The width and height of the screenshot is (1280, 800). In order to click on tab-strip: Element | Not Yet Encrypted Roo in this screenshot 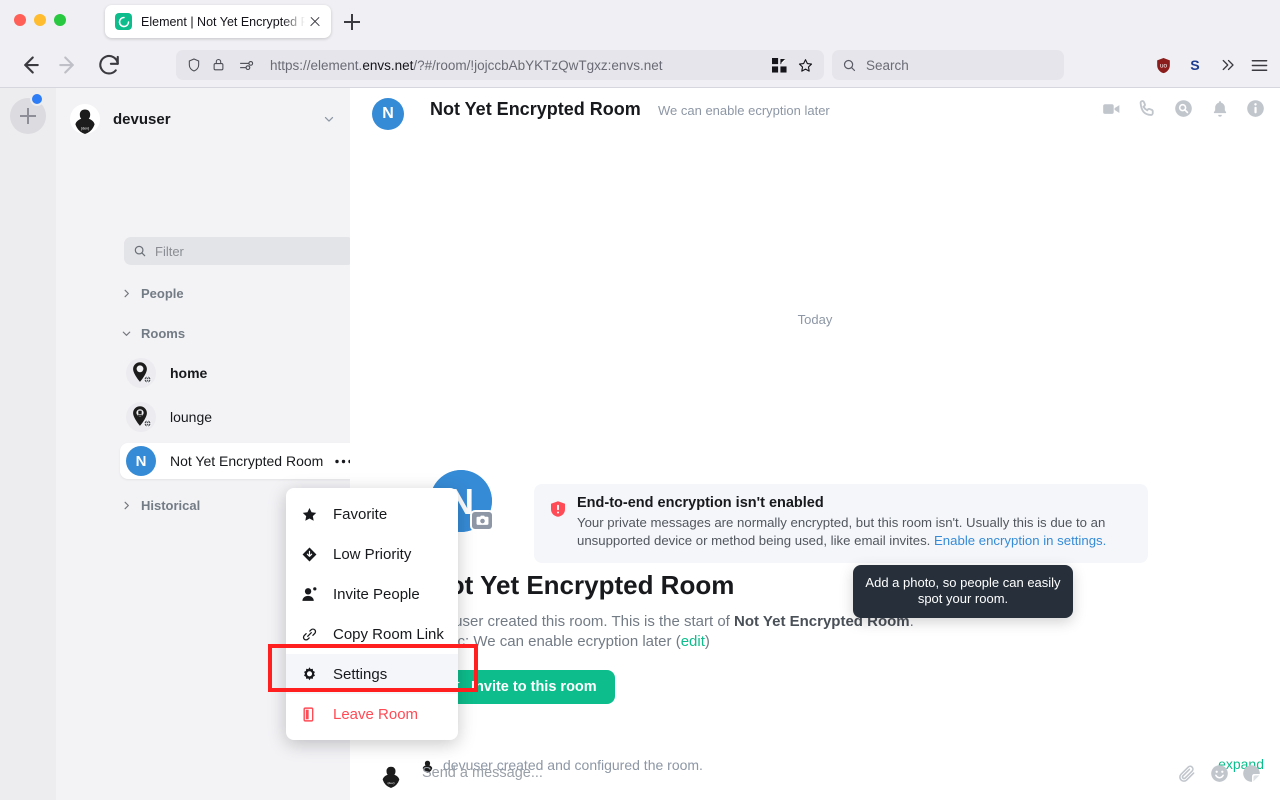, I will do `click(640, 21)`.